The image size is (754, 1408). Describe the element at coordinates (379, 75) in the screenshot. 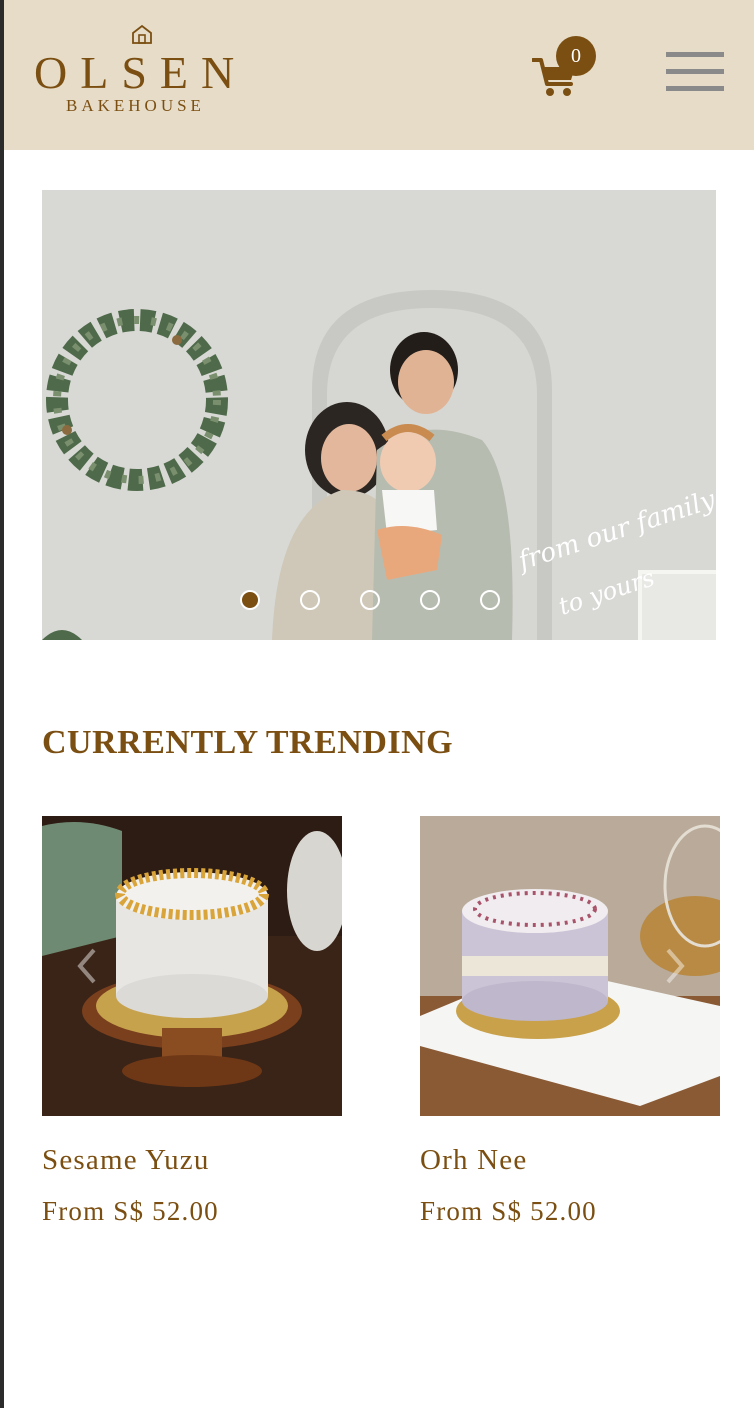

I see `site-header: OLSEN BAKEHOUSE 0` at that location.